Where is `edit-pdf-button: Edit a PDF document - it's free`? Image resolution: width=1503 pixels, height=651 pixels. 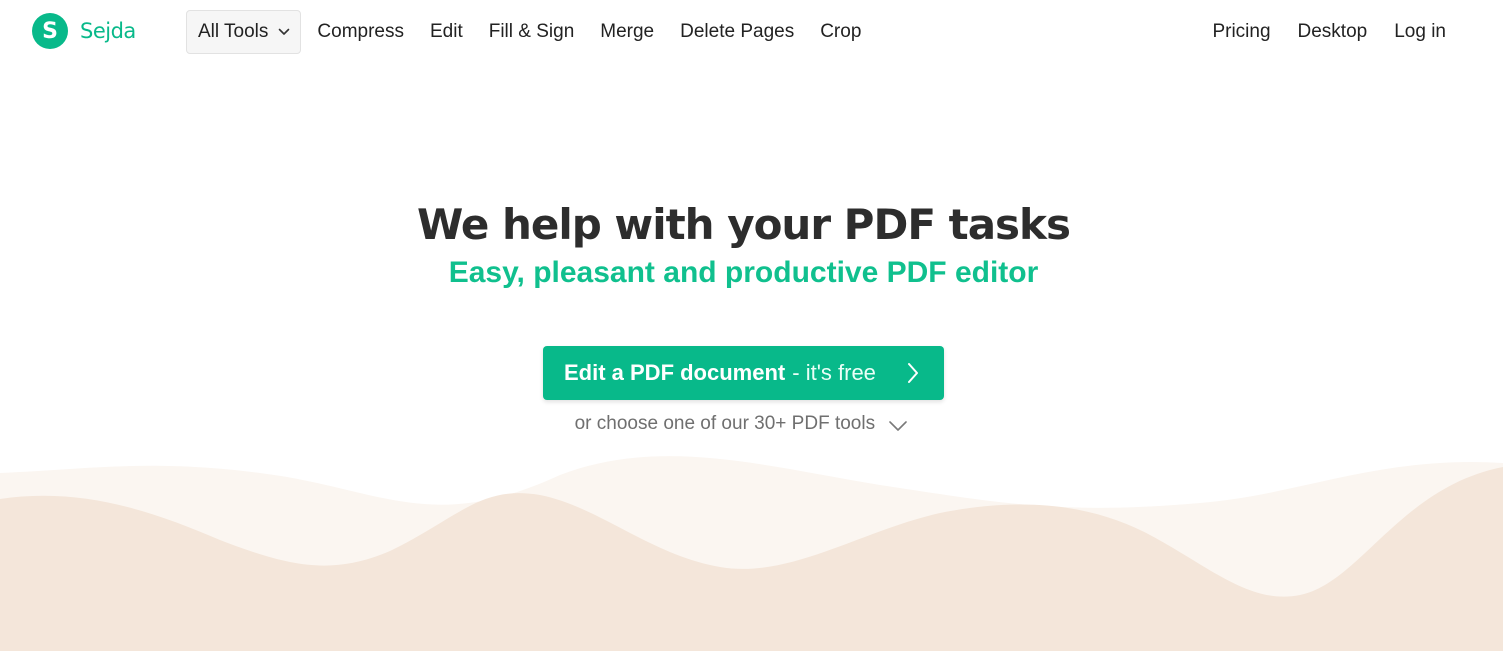 edit-pdf-button: Edit a PDF document - it's free is located at coordinates (743, 373).